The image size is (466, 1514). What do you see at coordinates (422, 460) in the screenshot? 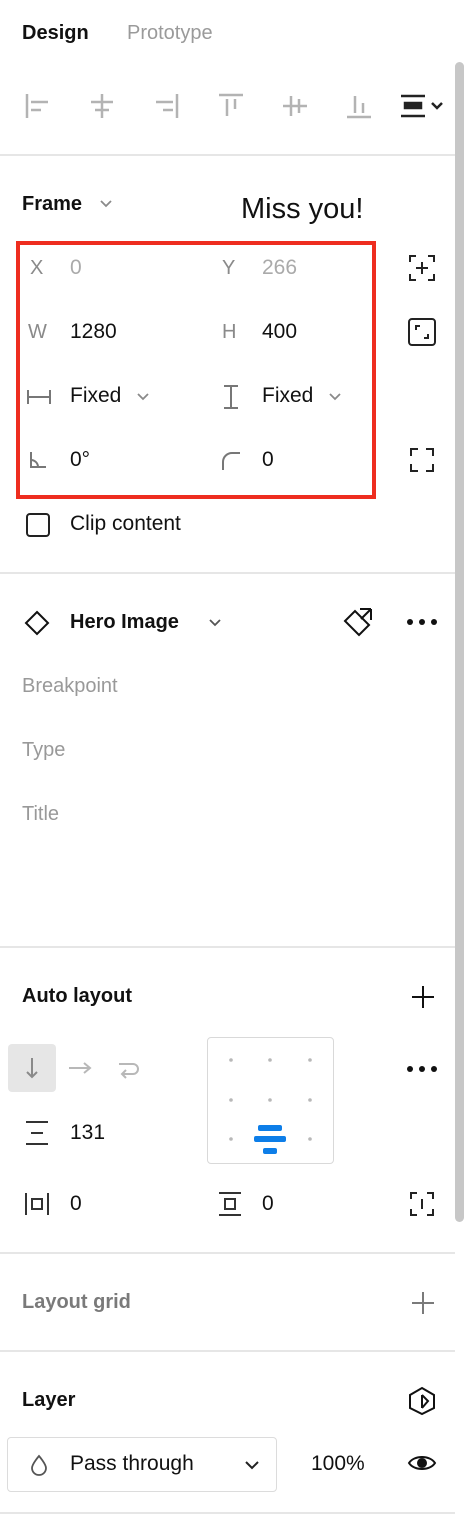
I see `independent-corners-icon` at bounding box center [422, 460].